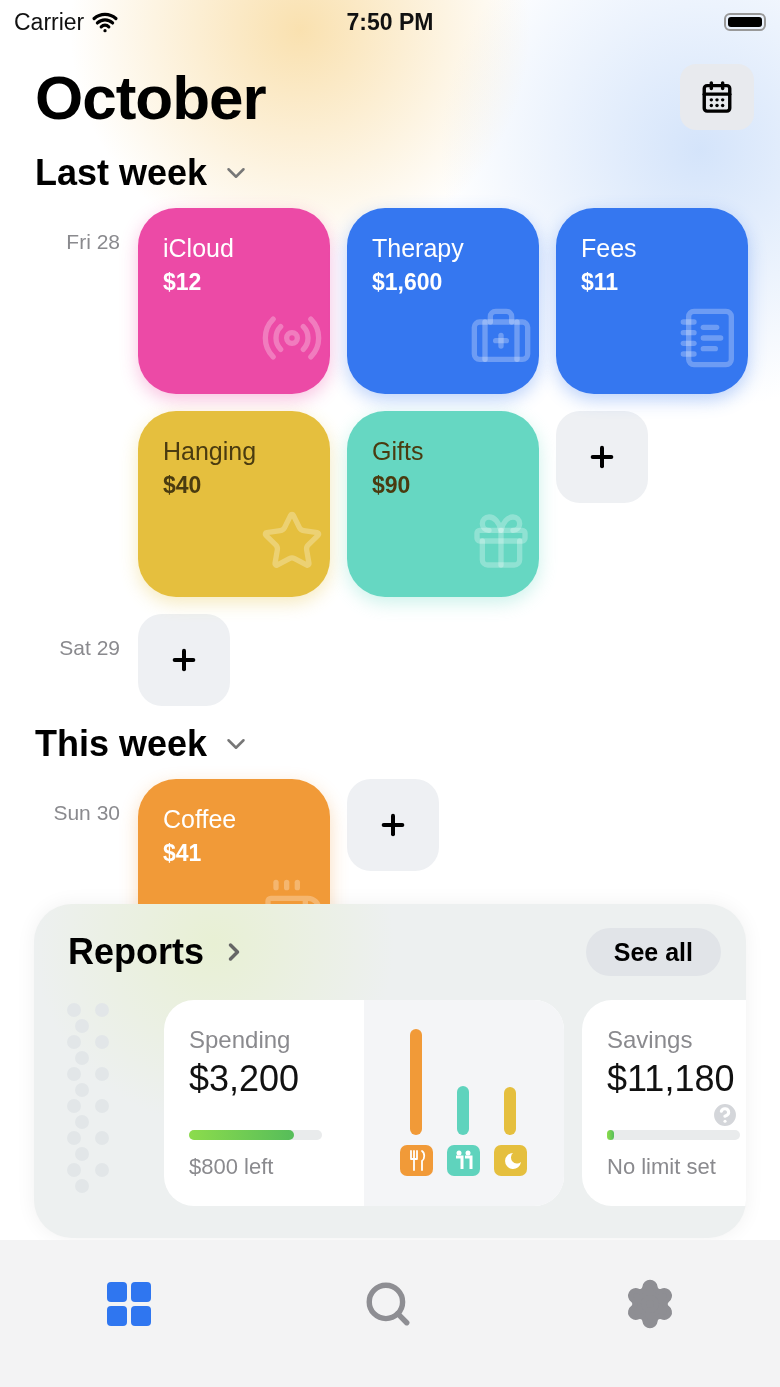 This screenshot has height=1387, width=780. I want to click on card-amount: $3,200, so click(245, 1079).